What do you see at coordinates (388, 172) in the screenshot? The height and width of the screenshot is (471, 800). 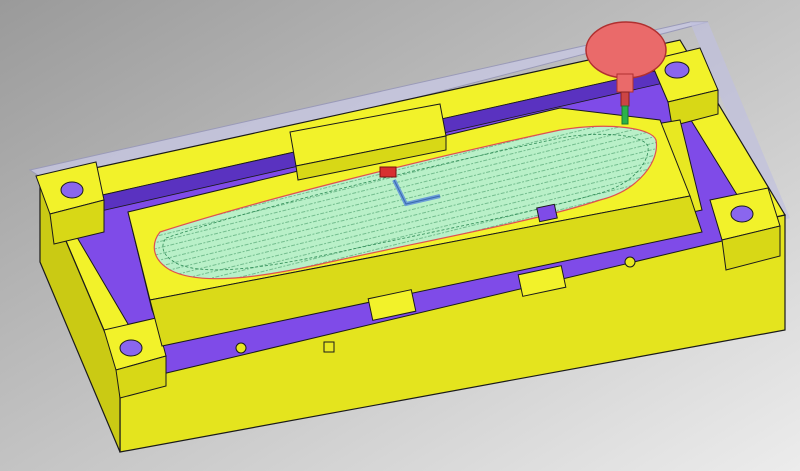 I see `red-marker` at bounding box center [388, 172].